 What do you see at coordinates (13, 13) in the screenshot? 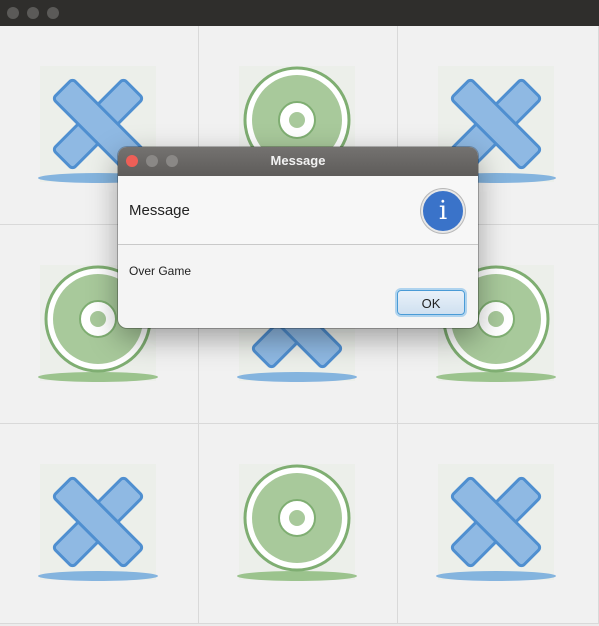
I see `close-window-button` at bounding box center [13, 13].